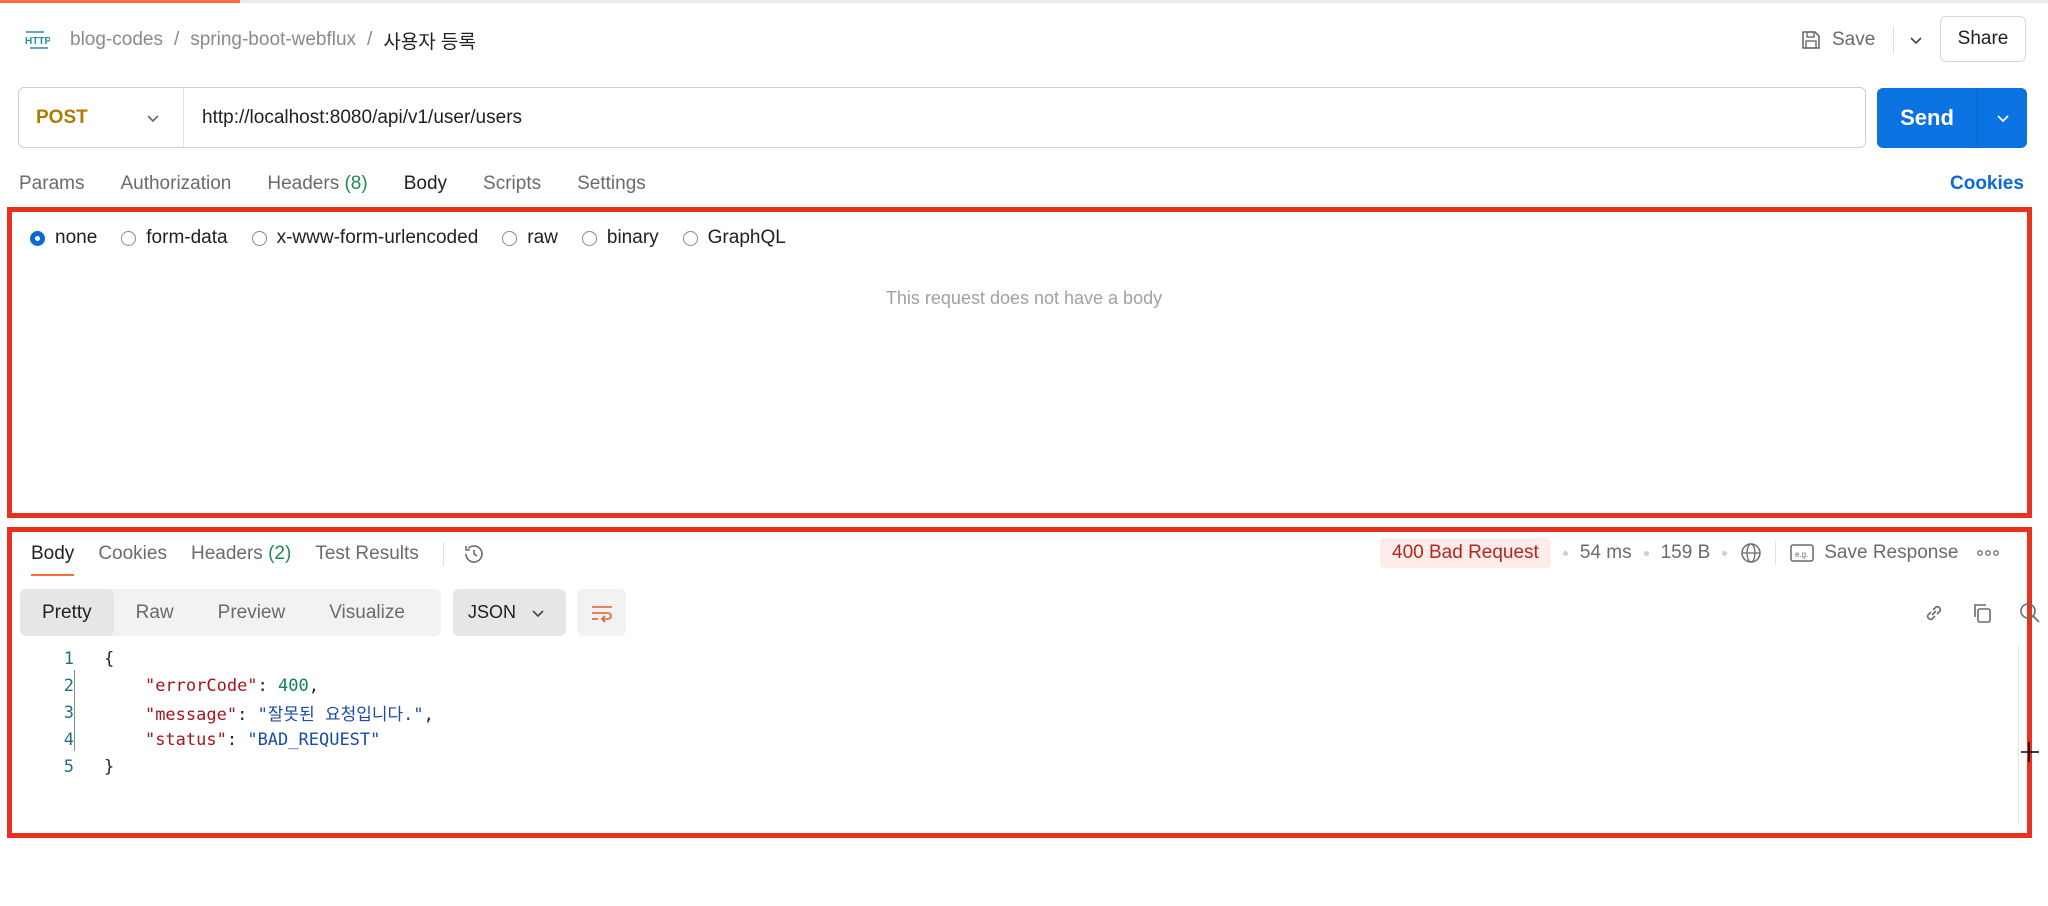  Describe the element at coordinates (2018, 735) in the screenshot. I see `scrollbar-track` at that location.